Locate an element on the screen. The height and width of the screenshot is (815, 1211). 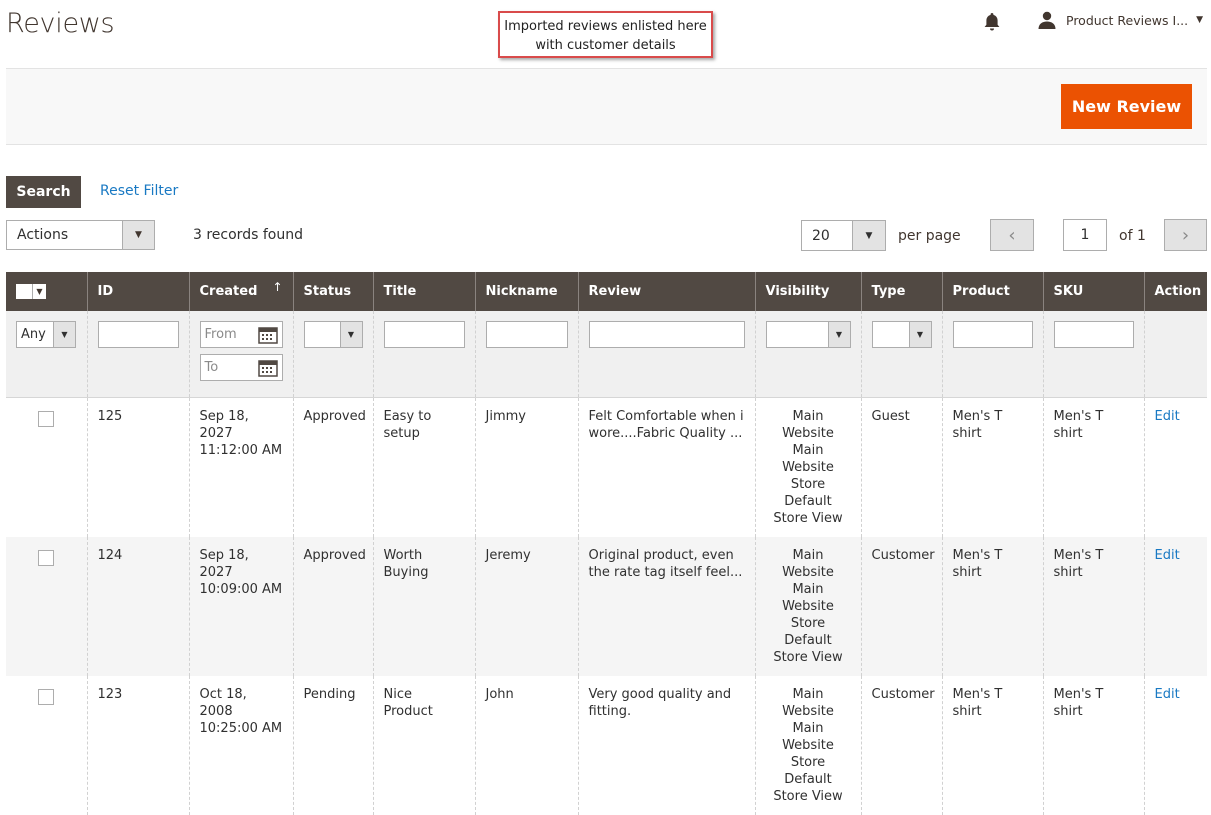
column-header-product: Product is located at coordinates (992, 291).